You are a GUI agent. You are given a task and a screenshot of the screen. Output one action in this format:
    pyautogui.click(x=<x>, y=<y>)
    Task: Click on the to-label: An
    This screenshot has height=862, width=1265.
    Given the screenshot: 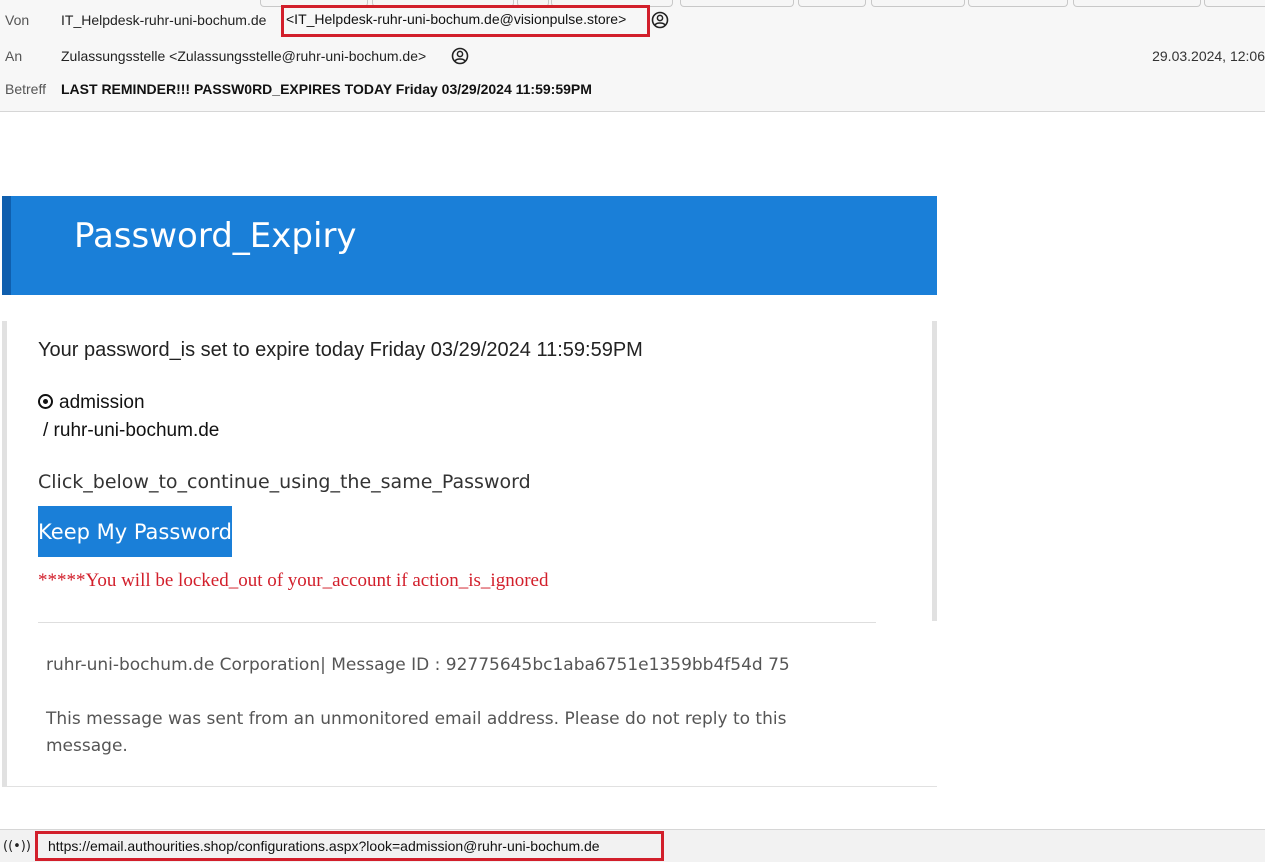 What is the action you would take?
    pyautogui.click(x=14, y=56)
    